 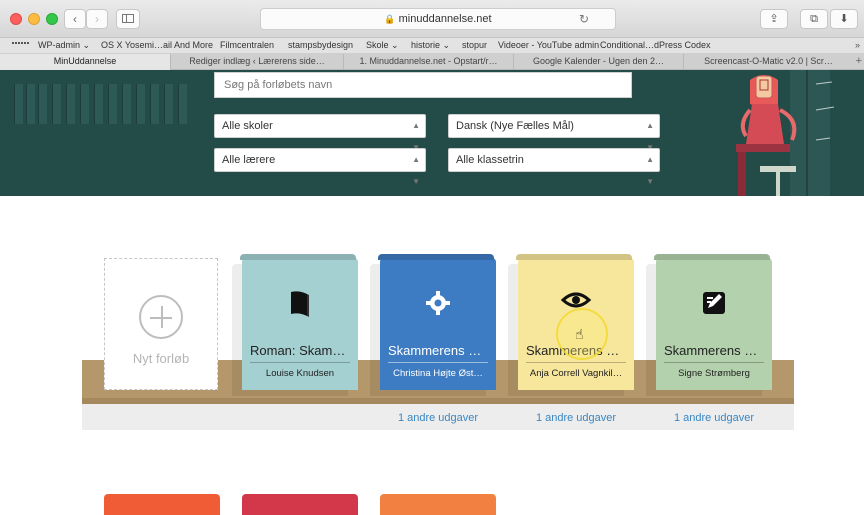 What do you see at coordinates (247, 126) in the screenshot?
I see `school-select-value: Alle skoler` at bounding box center [247, 126].